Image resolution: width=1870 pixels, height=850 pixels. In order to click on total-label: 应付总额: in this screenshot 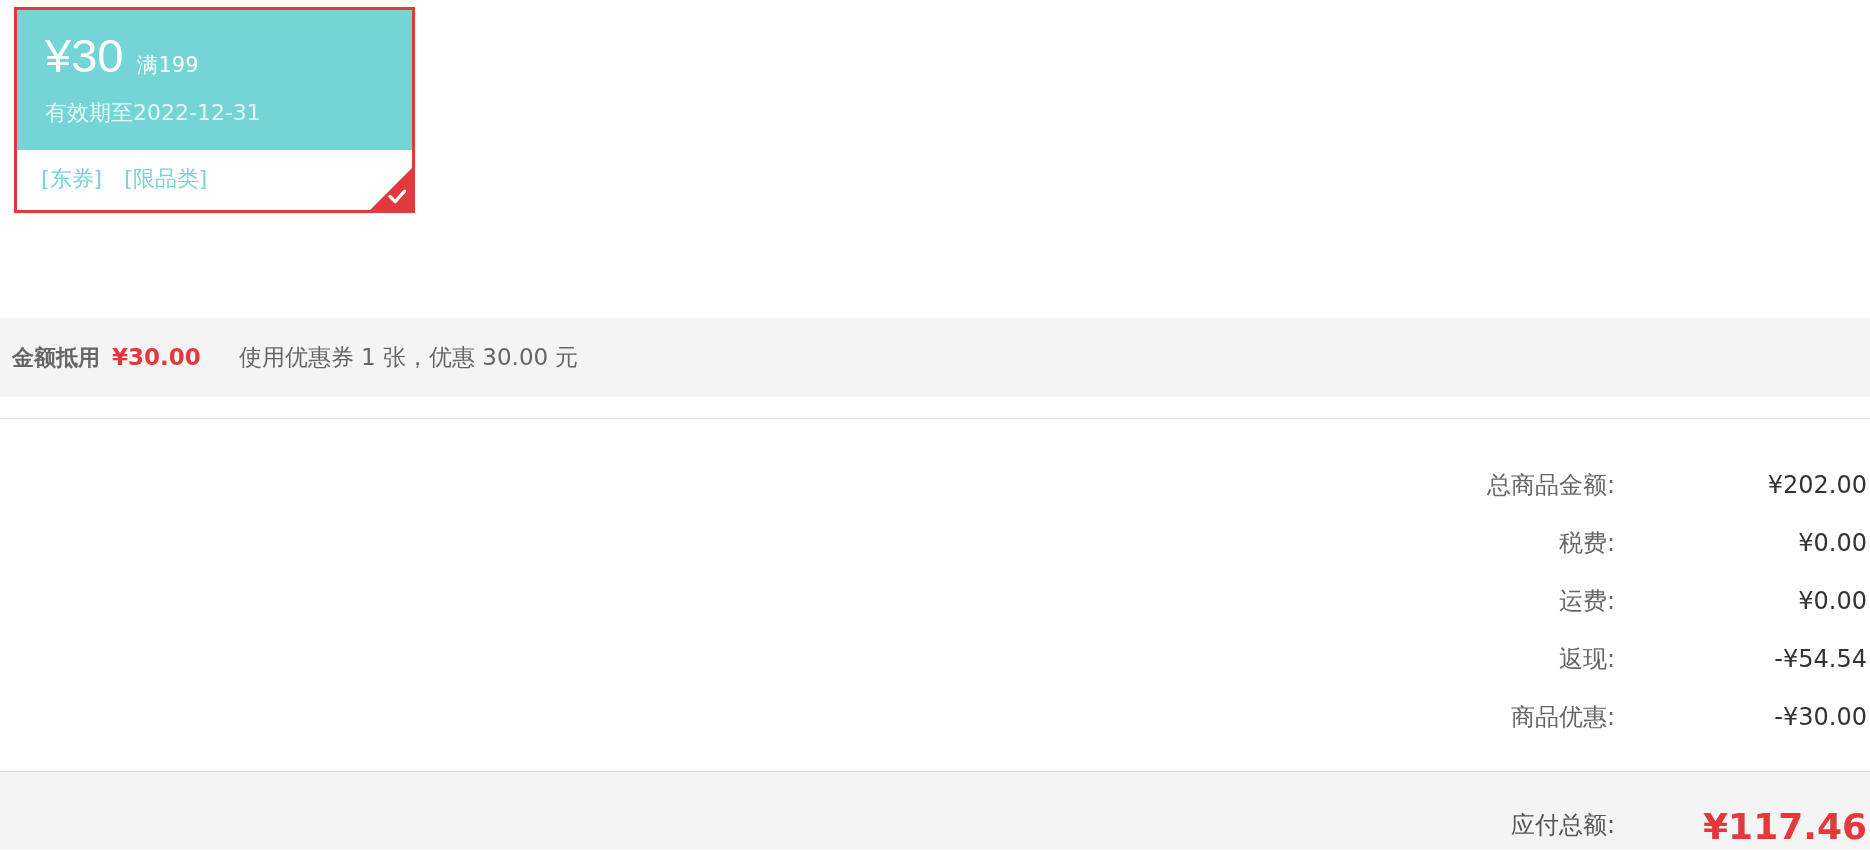, I will do `click(1562, 825)`.